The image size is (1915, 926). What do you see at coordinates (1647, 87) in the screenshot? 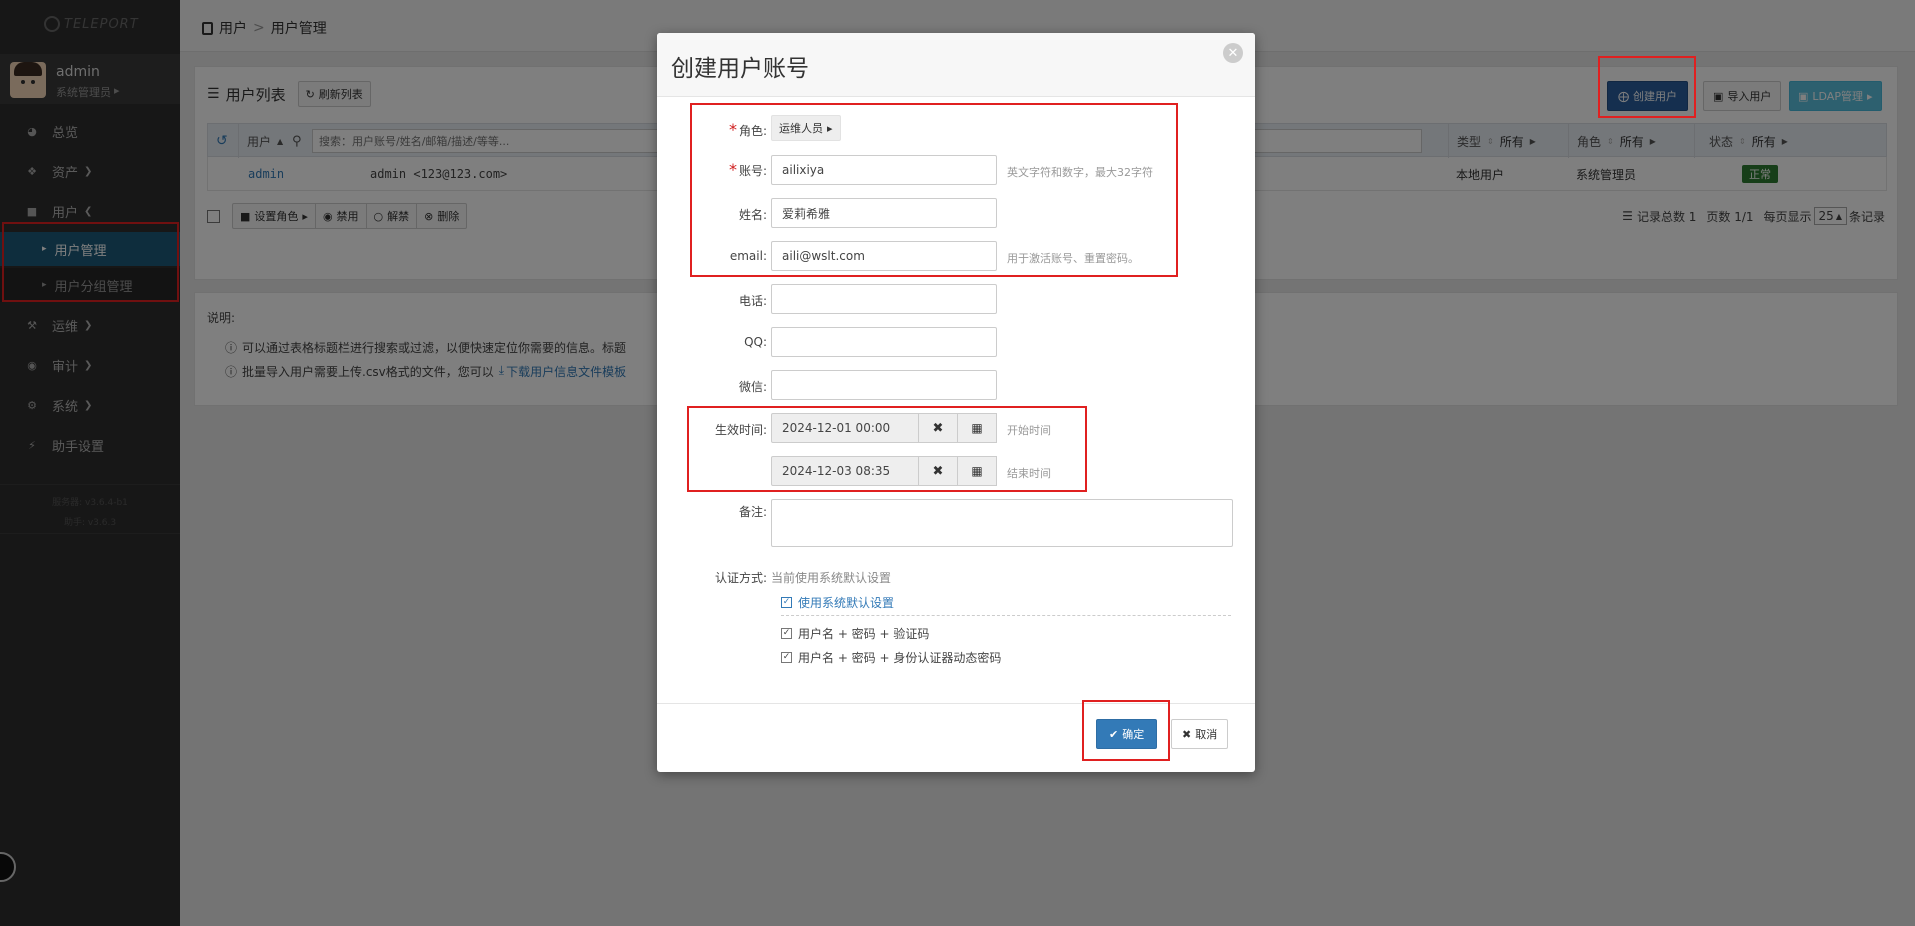
I see `highlight-box-create-user` at bounding box center [1647, 87].